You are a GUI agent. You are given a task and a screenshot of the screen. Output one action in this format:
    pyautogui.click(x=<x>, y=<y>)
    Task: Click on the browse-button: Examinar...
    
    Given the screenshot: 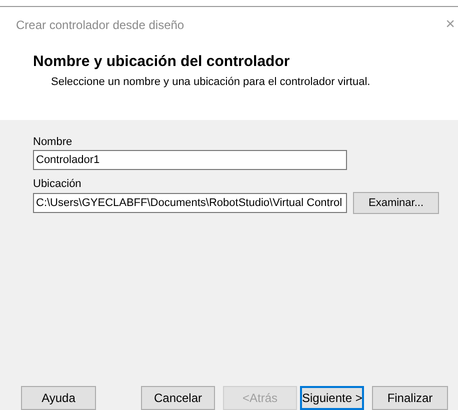 What is the action you would take?
    pyautogui.click(x=396, y=203)
    